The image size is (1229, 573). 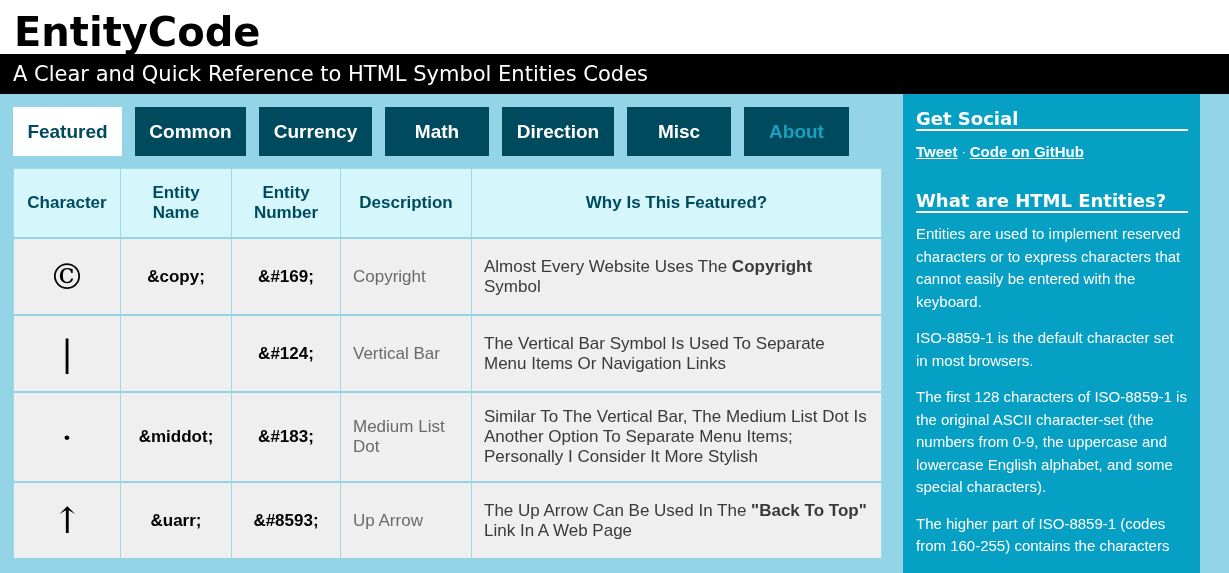 I want to click on table-cell: ©, so click(x=67, y=276).